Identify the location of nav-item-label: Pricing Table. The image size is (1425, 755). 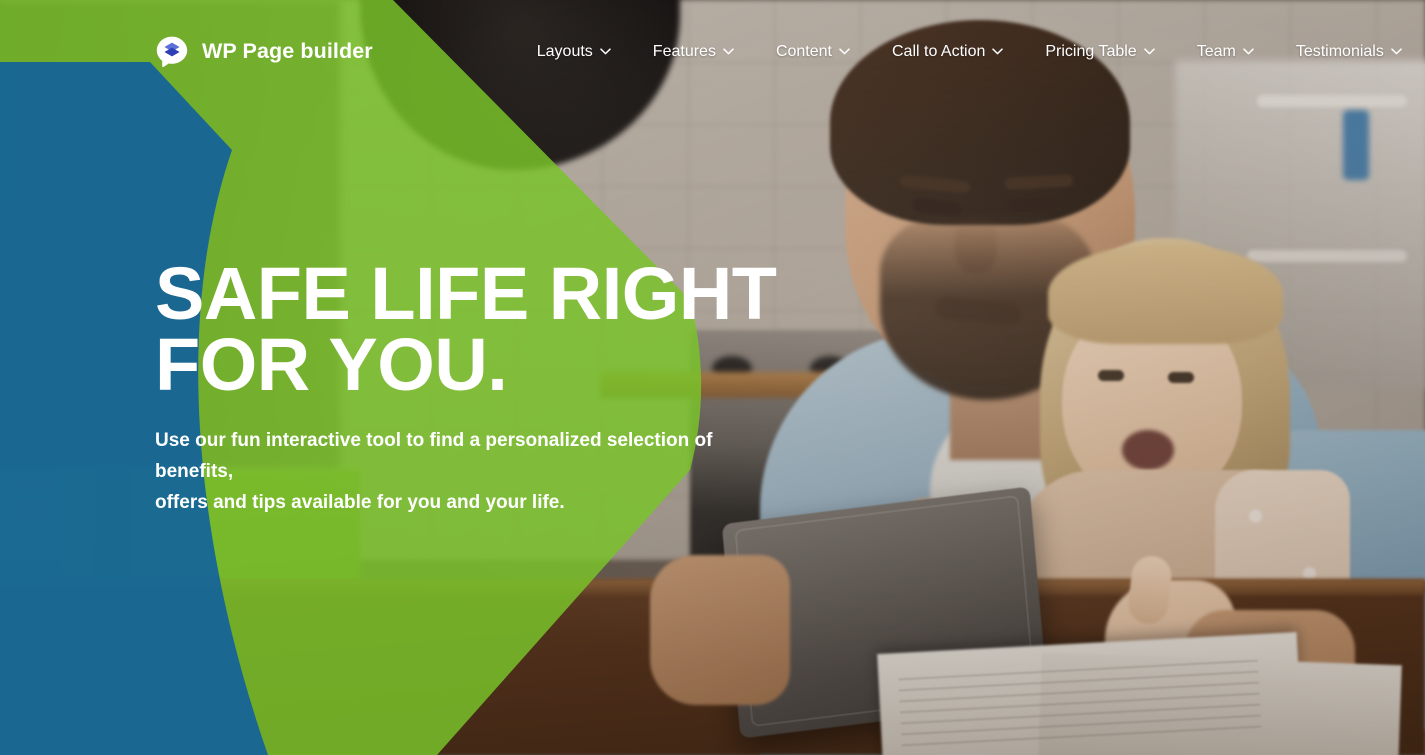
(1091, 51).